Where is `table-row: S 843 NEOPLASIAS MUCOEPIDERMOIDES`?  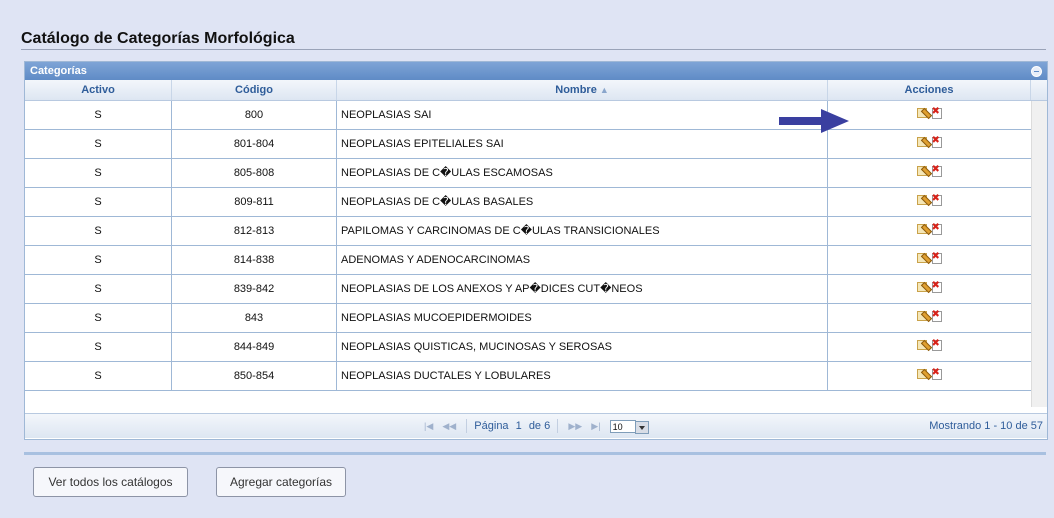 table-row: S 843 NEOPLASIAS MUCOEPIDERMOIDES is located at coordinates (528, 318).